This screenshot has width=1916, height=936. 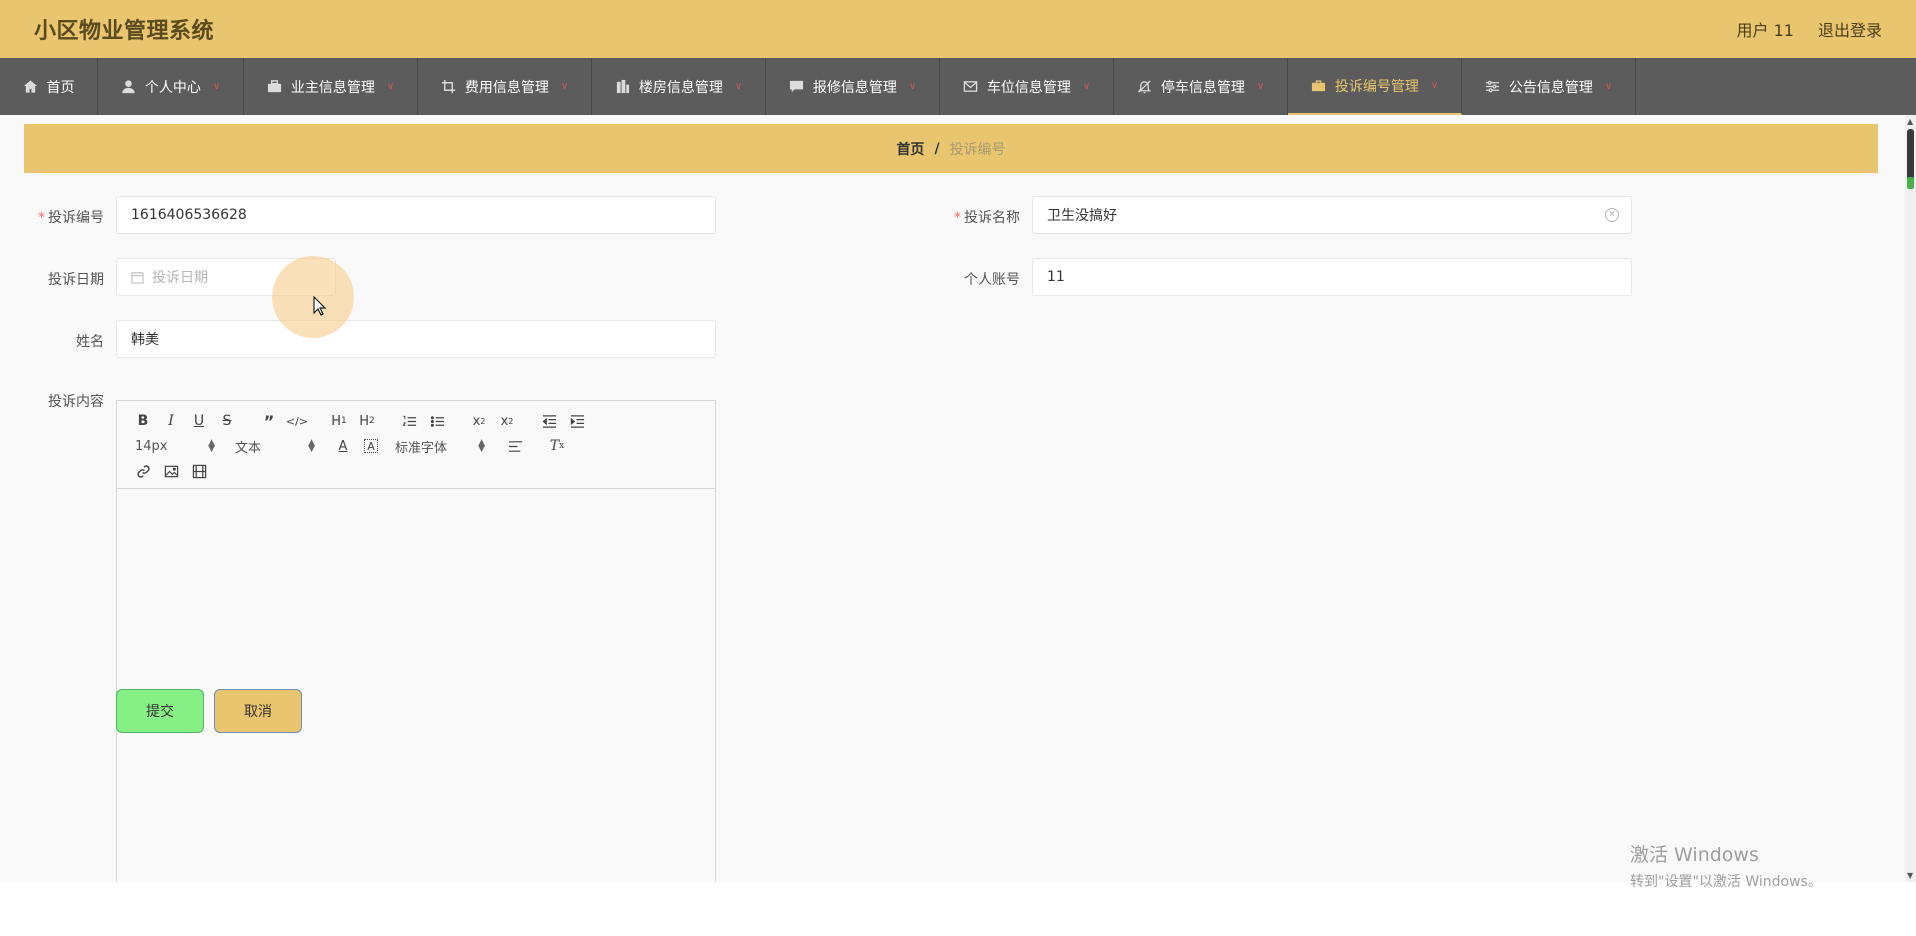 I want to click on font-family-value: 标准字体, so click(x=421, y=448).